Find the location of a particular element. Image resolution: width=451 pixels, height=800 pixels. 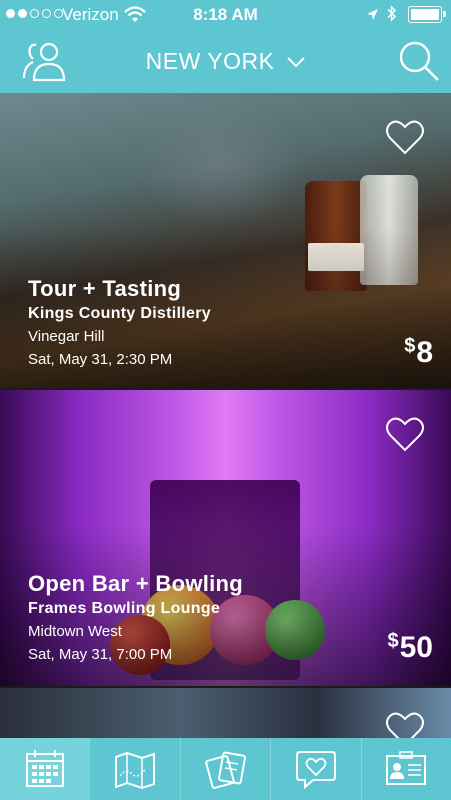

event-datetime: Sat, May 31, 7:00 PM is located at coordinates (100, 654).